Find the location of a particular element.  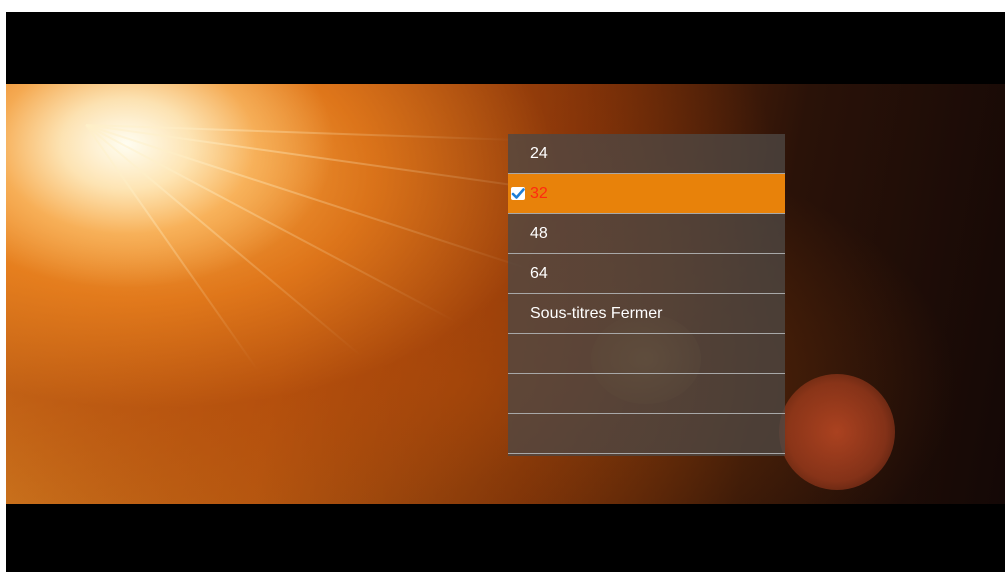

menu-item-32: 32 is located at coordinates (646, 194).